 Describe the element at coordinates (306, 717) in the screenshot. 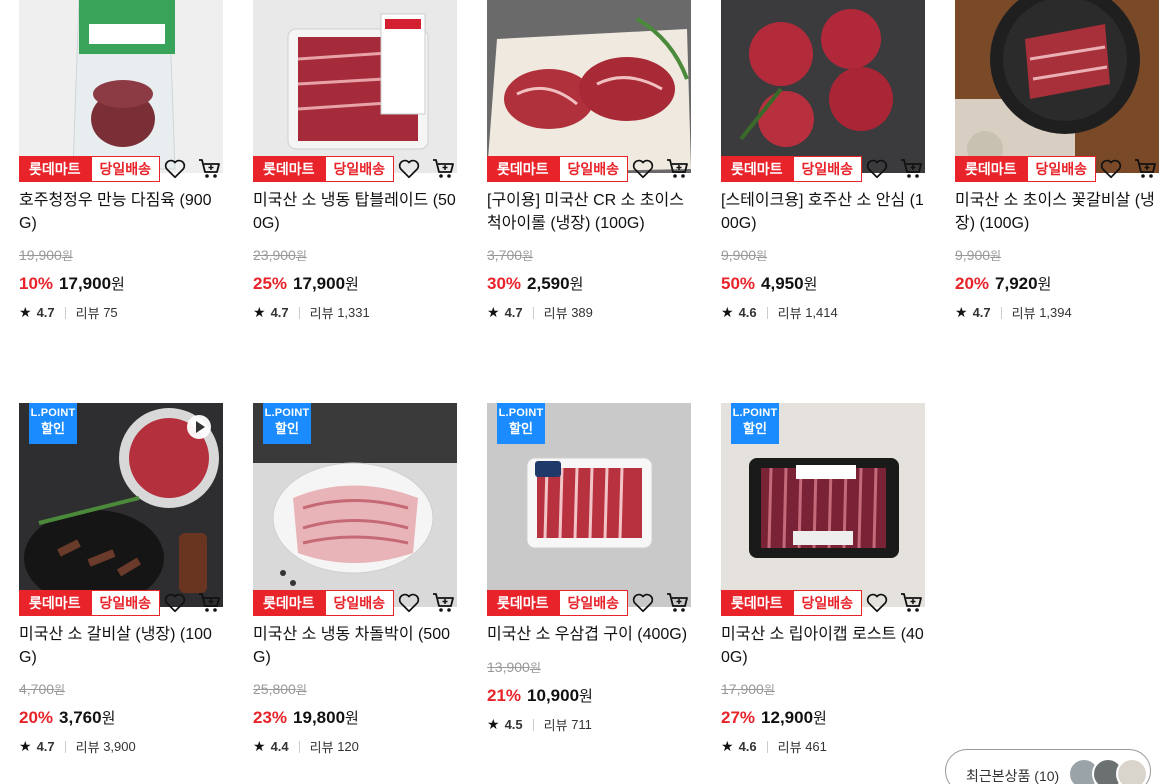

I see `sale-price: 23% 19,800원` at that location.